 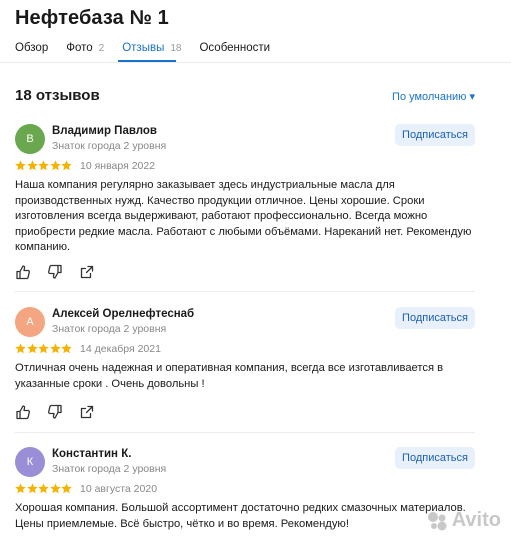 What do you see at coordinates (30, 462) in the screenshot?
I see `avatar: К` at bounding box center [30, 462].